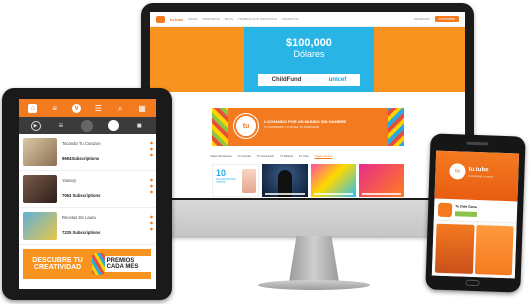  I want to click on monitor-chin, so click(307, 218).